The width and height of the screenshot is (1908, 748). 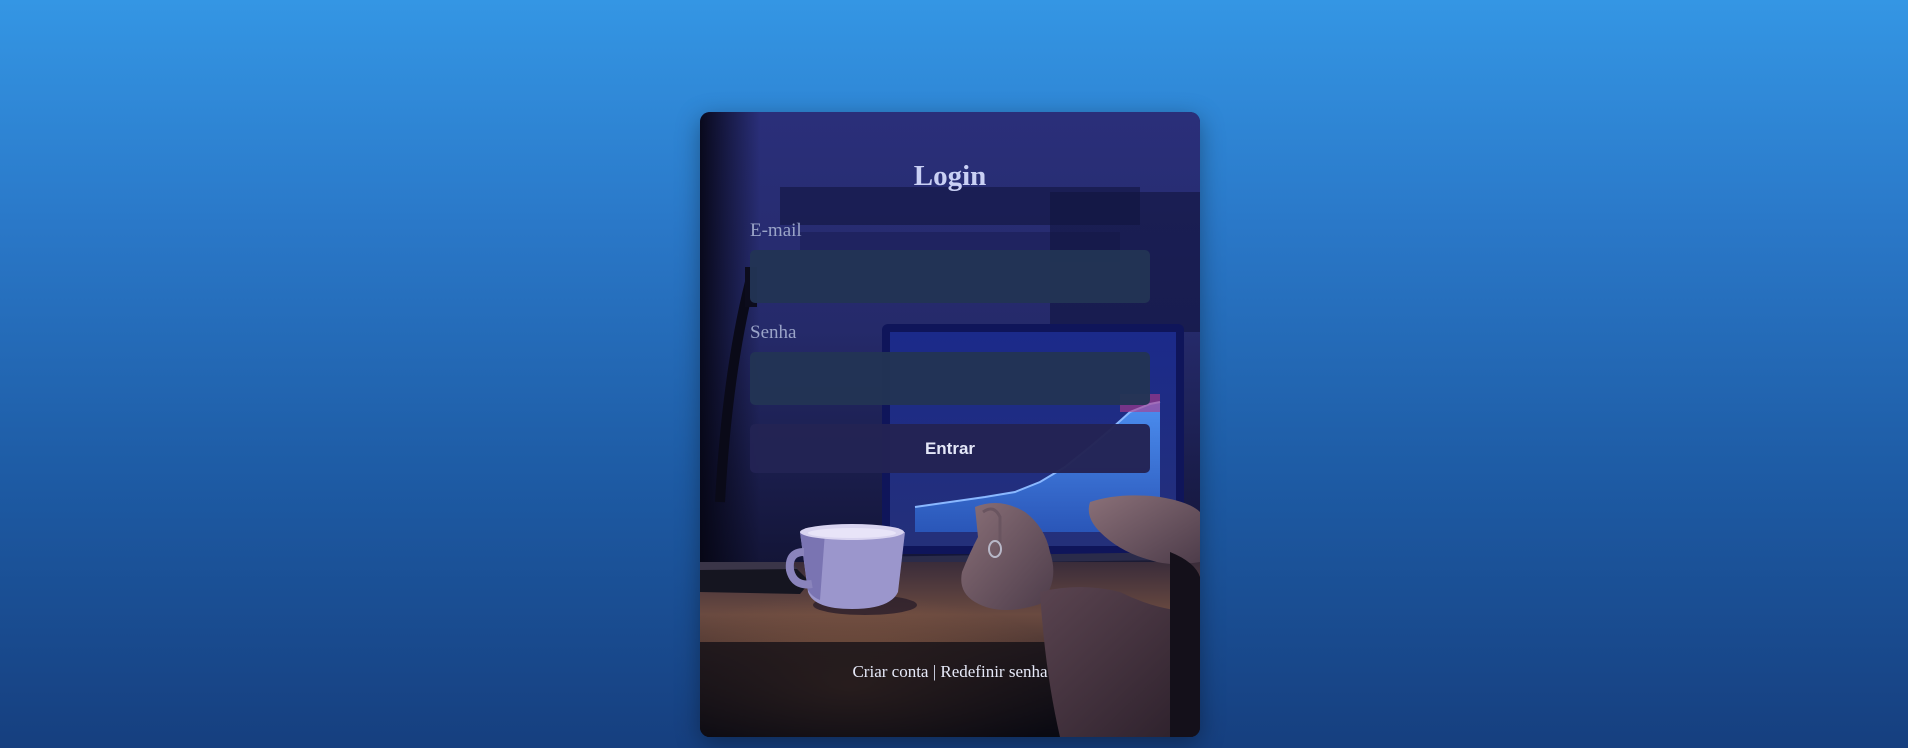 I want to click on reset-password-link: Redefinir senha, so click(x=993, y=671).